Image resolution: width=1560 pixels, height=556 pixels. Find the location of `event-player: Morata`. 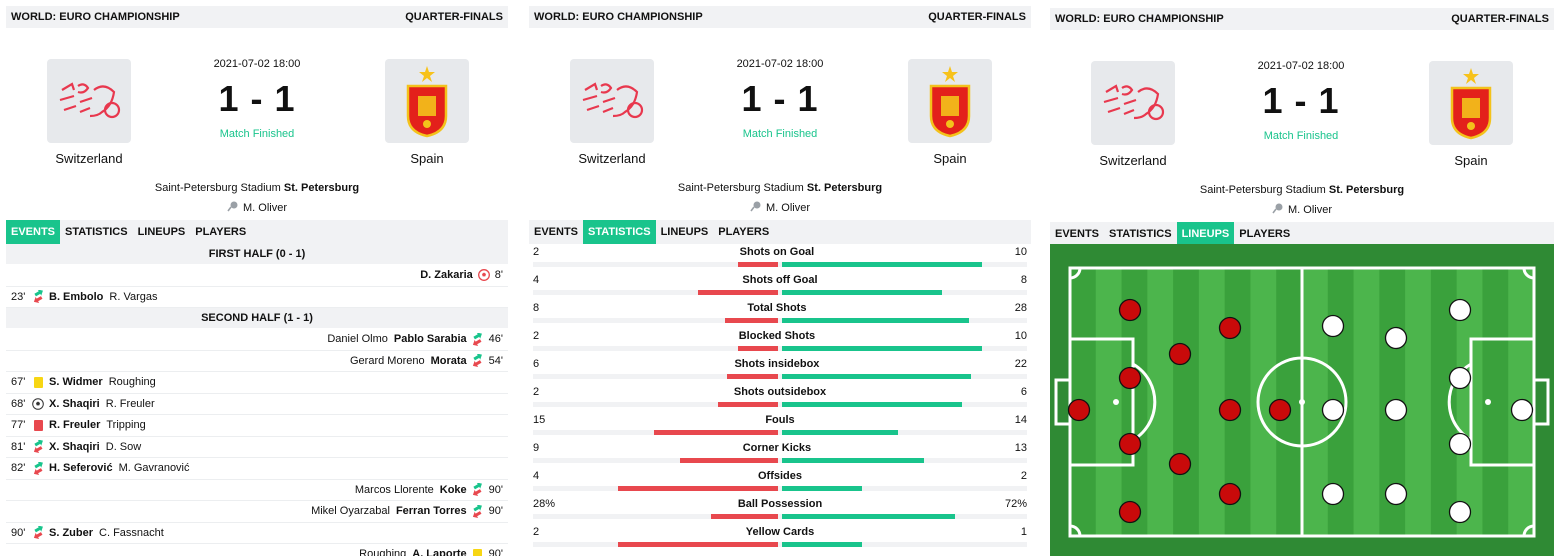

event-player: Morata is located at coordinates (449, 361).